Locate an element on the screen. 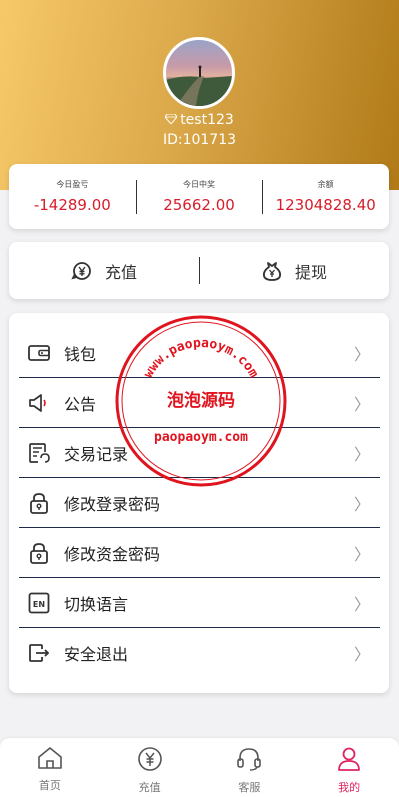  recharge-button: 充值 is located at coordinates (104, 270).